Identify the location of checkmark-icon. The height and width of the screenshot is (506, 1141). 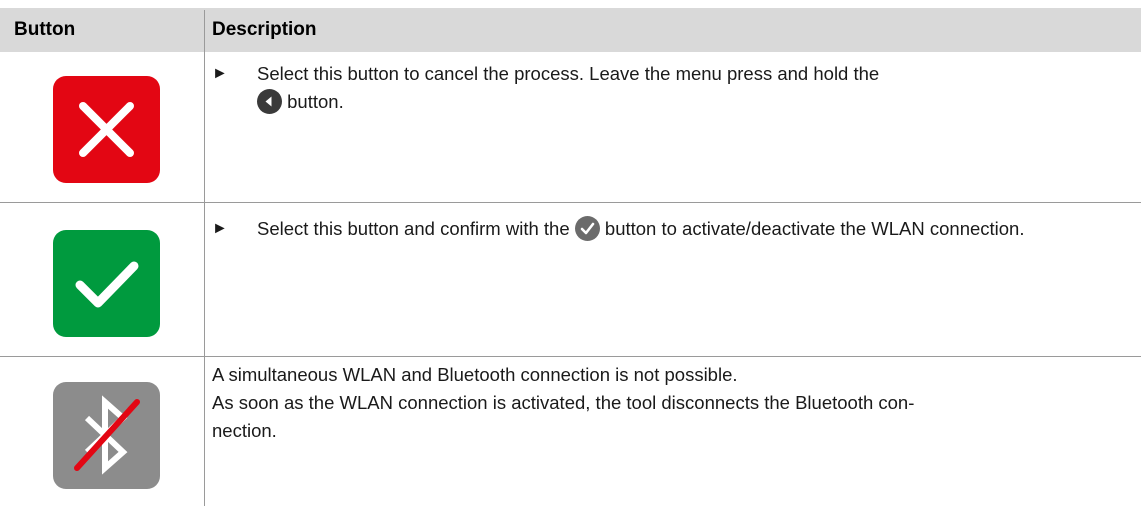
(107, 284).